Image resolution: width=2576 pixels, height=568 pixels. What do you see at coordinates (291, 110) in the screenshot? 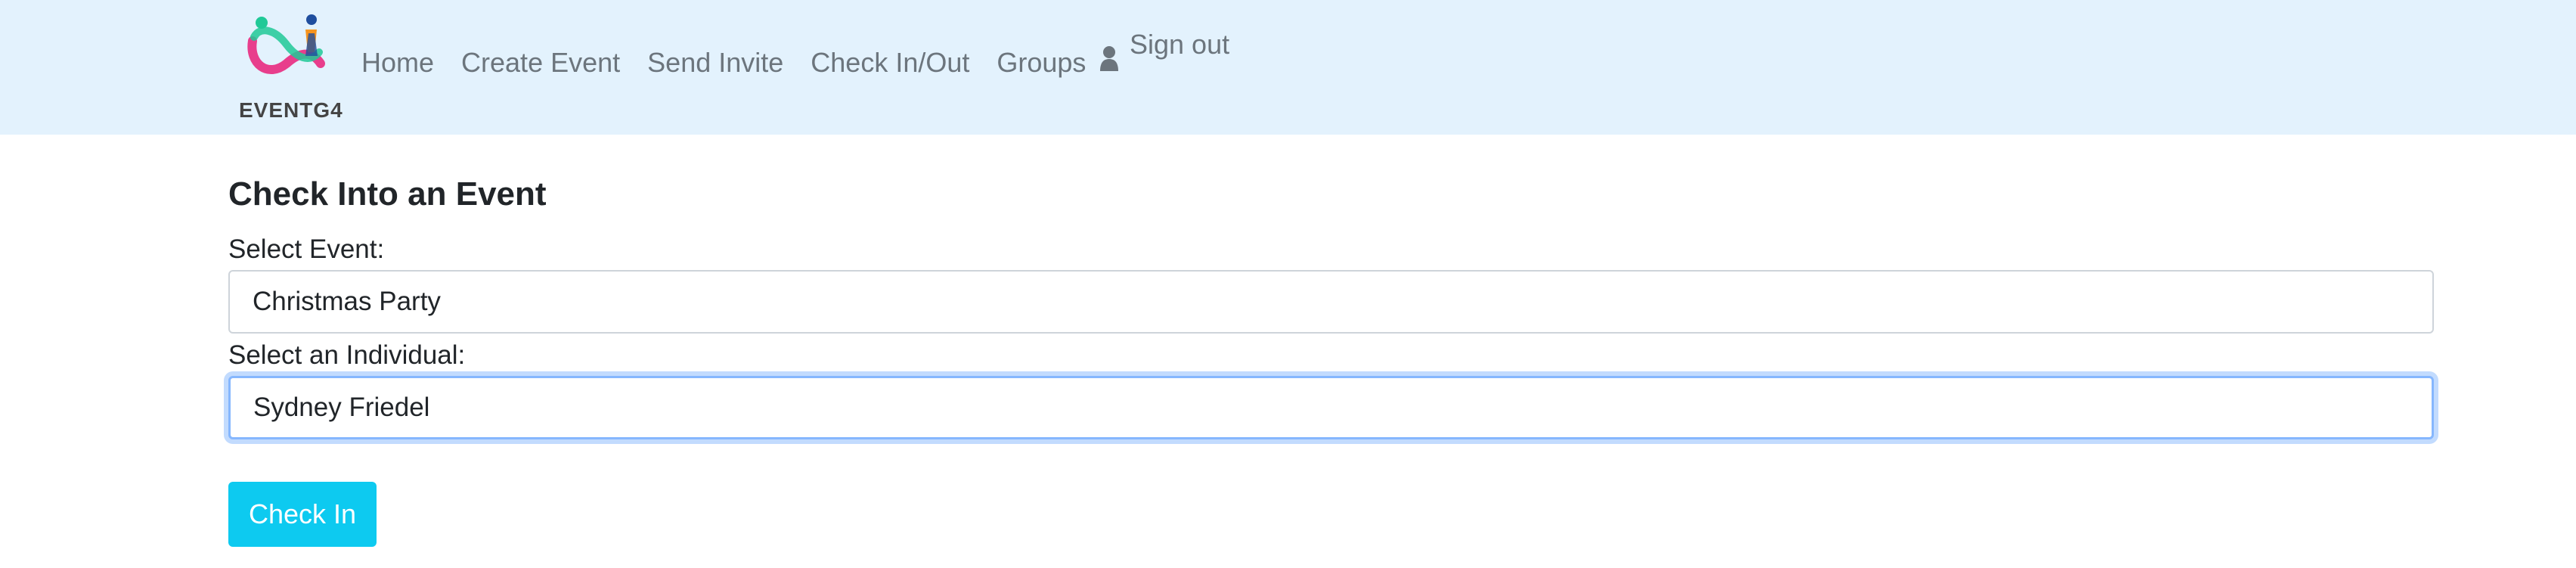
I see `brand-name: EVENTG4` at bounding box center [291, 110].